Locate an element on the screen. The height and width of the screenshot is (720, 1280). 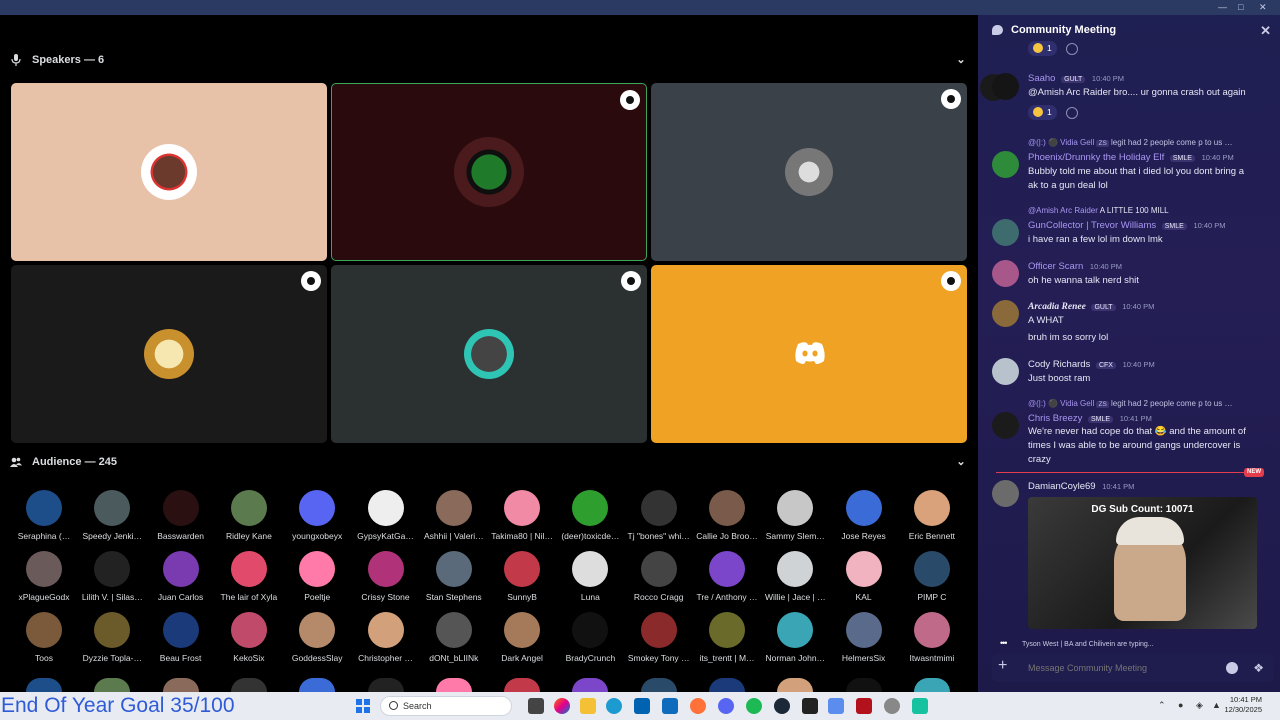
audience-member: Itwasntmimi is located at coordinates (932, 637).